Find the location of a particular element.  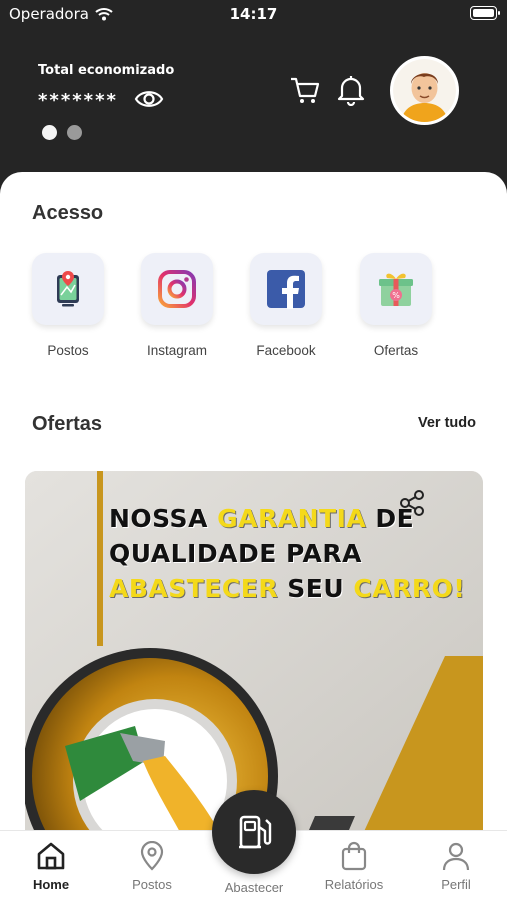

access-tile: % is located at coordinates (396, 289).